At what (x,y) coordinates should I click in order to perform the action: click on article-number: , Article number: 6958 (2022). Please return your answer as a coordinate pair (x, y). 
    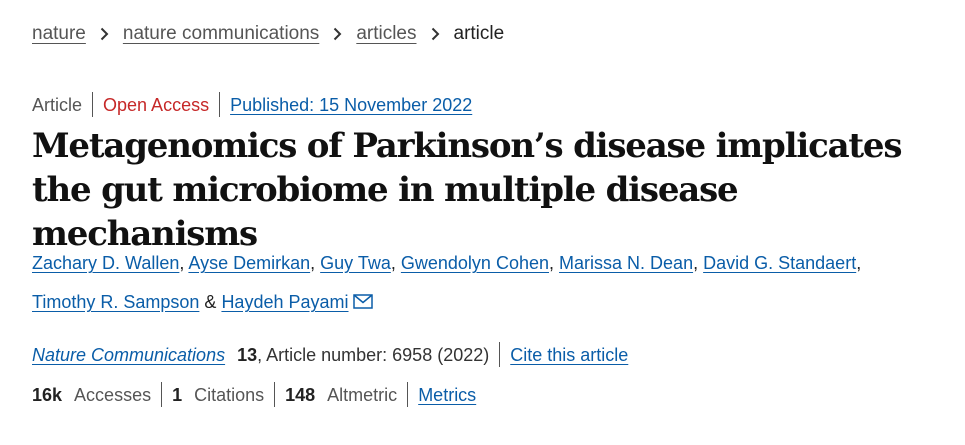
    Looking at the image, I should click on (373, 354).